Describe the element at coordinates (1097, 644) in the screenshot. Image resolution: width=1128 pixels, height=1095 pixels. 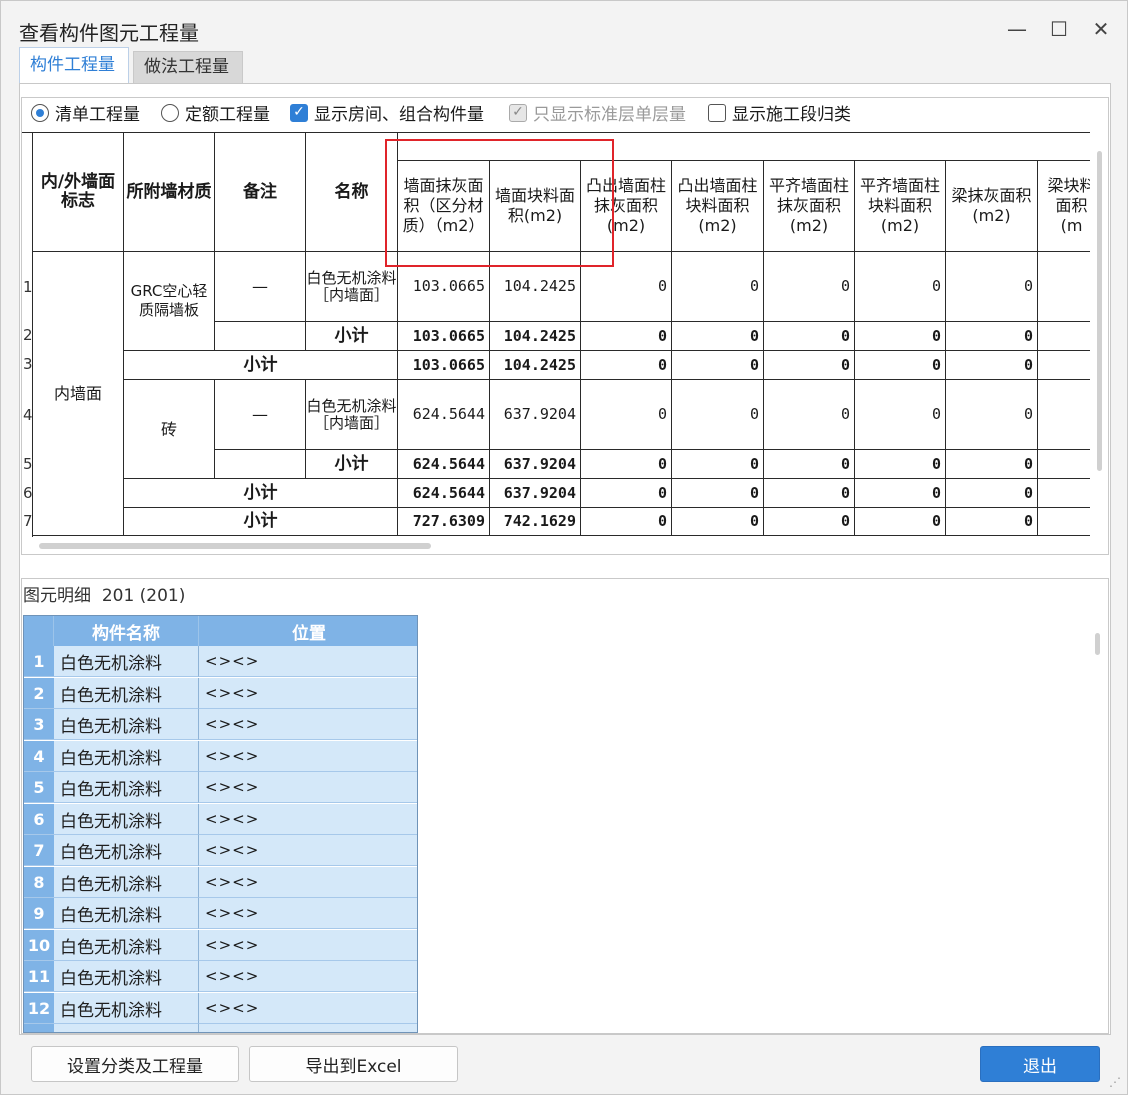
I see `detail-scrollbar` at that location.